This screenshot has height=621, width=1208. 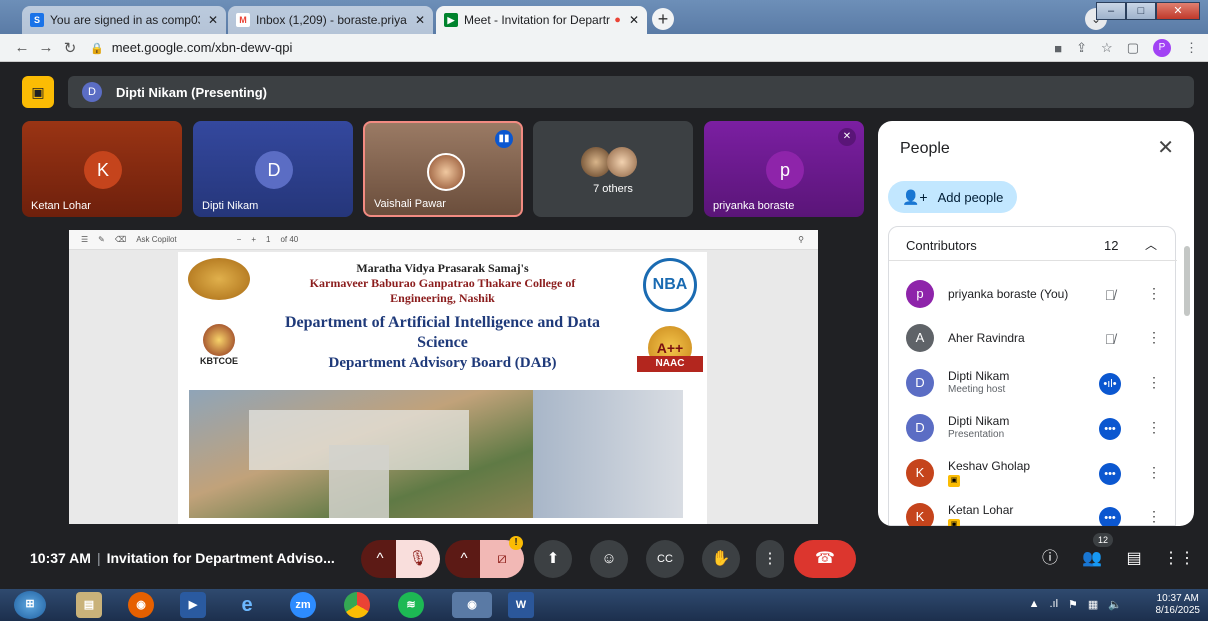 I want to click on avatar-photo, so click(x=446, y=172).